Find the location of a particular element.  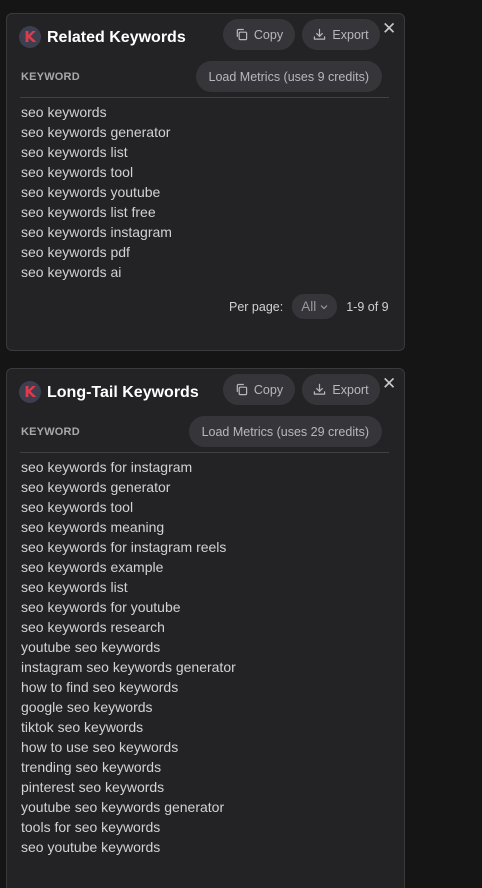

keyword-item: tools for seo keywords is located at coordinates (91, 827).